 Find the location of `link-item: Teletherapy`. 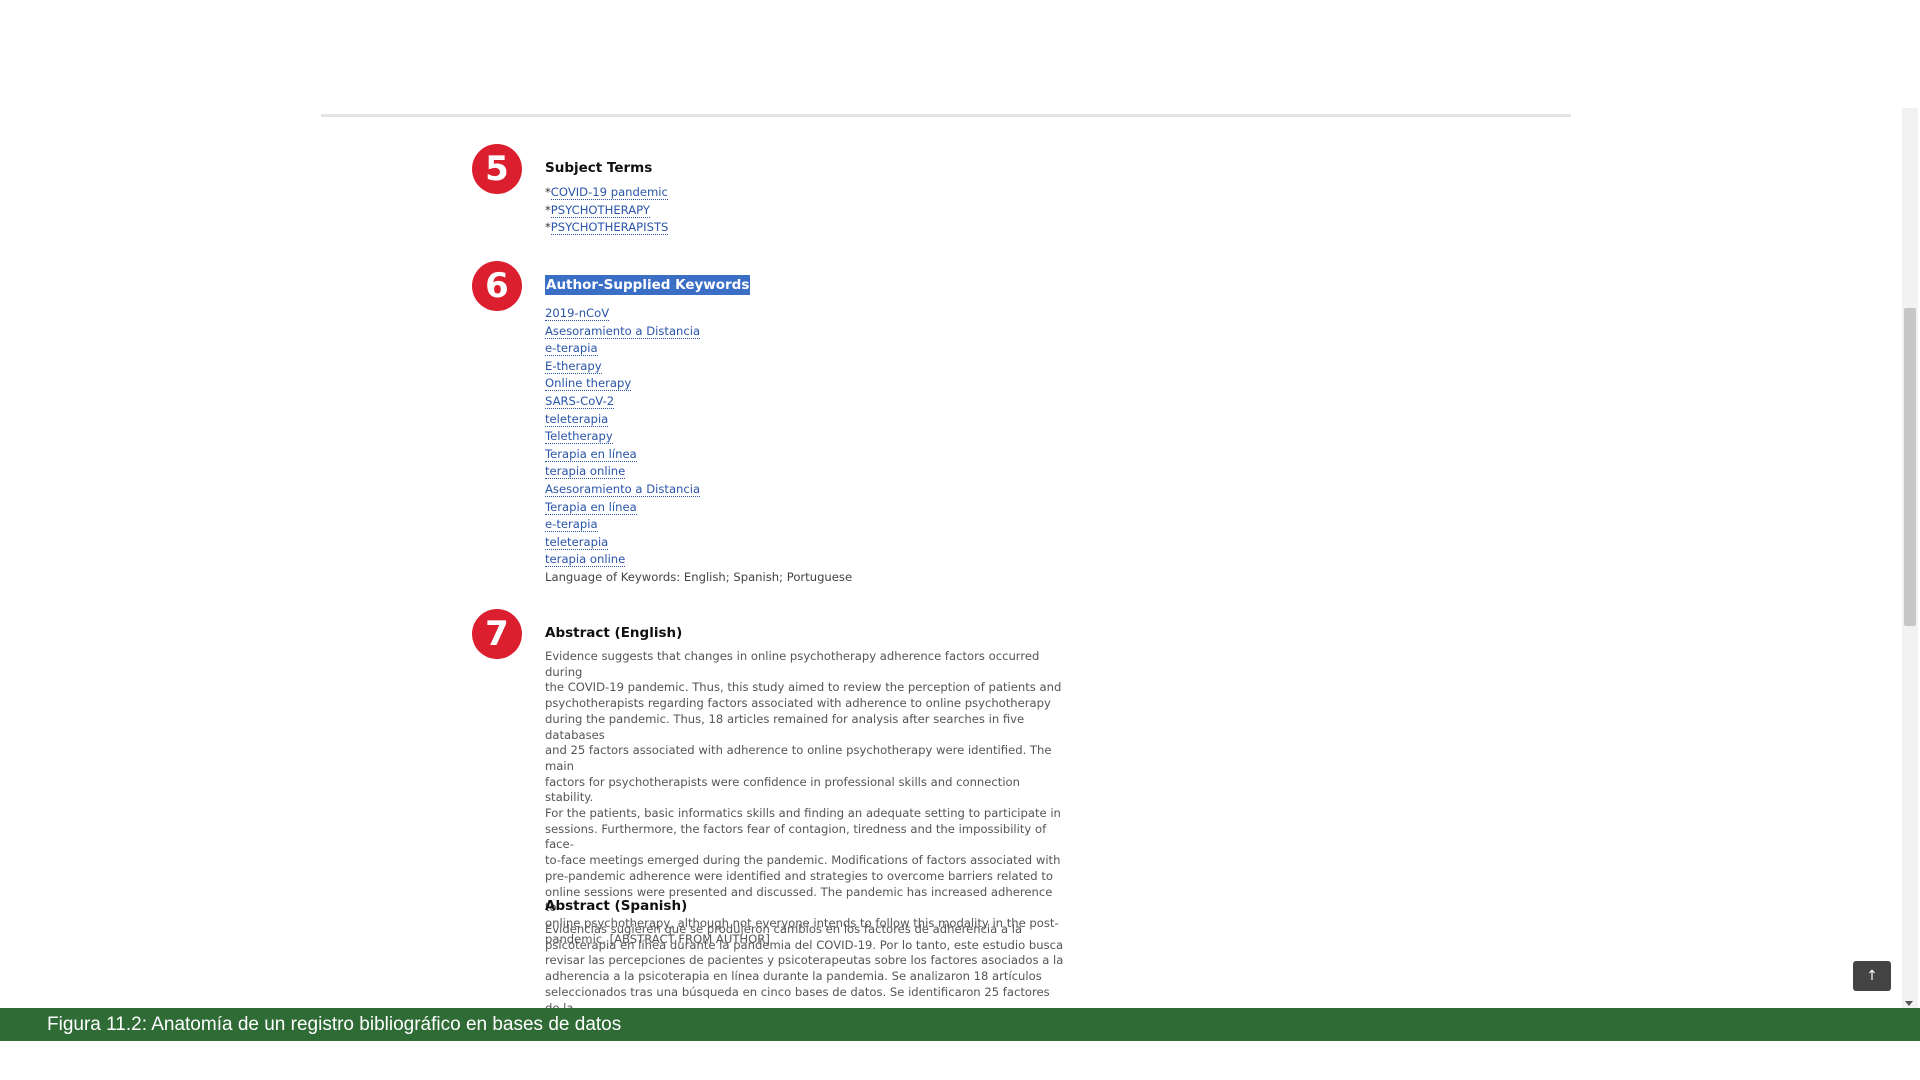

link-item: Teletherapy is located at coordinates (825, 437).